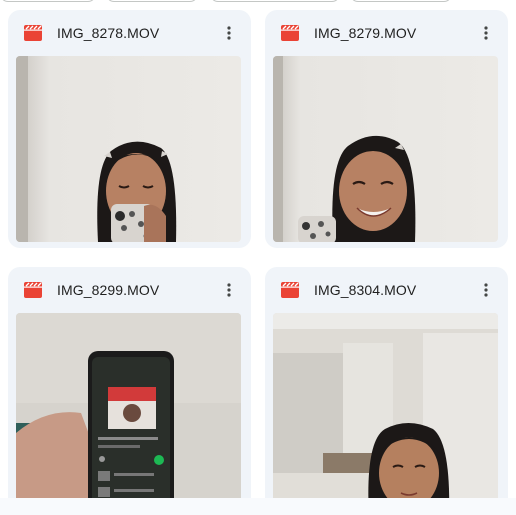 The width and height of the screenshot is (516, 515). I want to click on file-card-header: IMG_8278.MOV, so click(129, 33).